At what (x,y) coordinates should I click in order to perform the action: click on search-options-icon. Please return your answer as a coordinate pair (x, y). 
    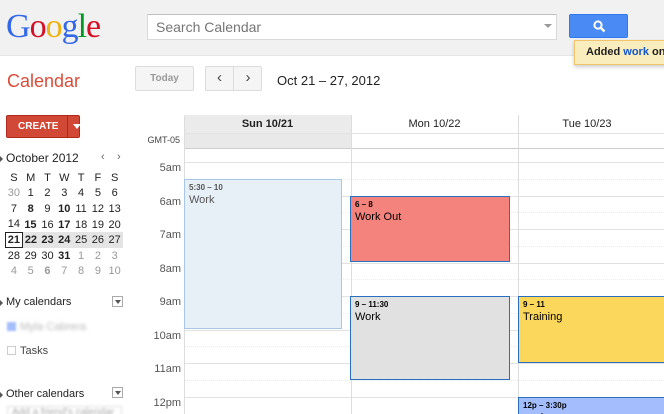
    Looking at the image, I should click on (548, 26).